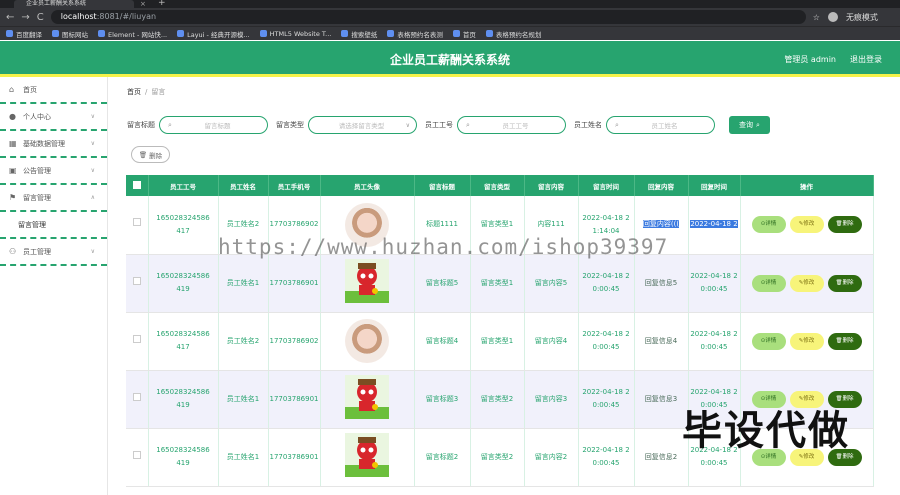  What do you see at coordinates (749, 125) in the screenshot?
I see `search-button: 查询 ⌕` at bounding box center [749, 125].